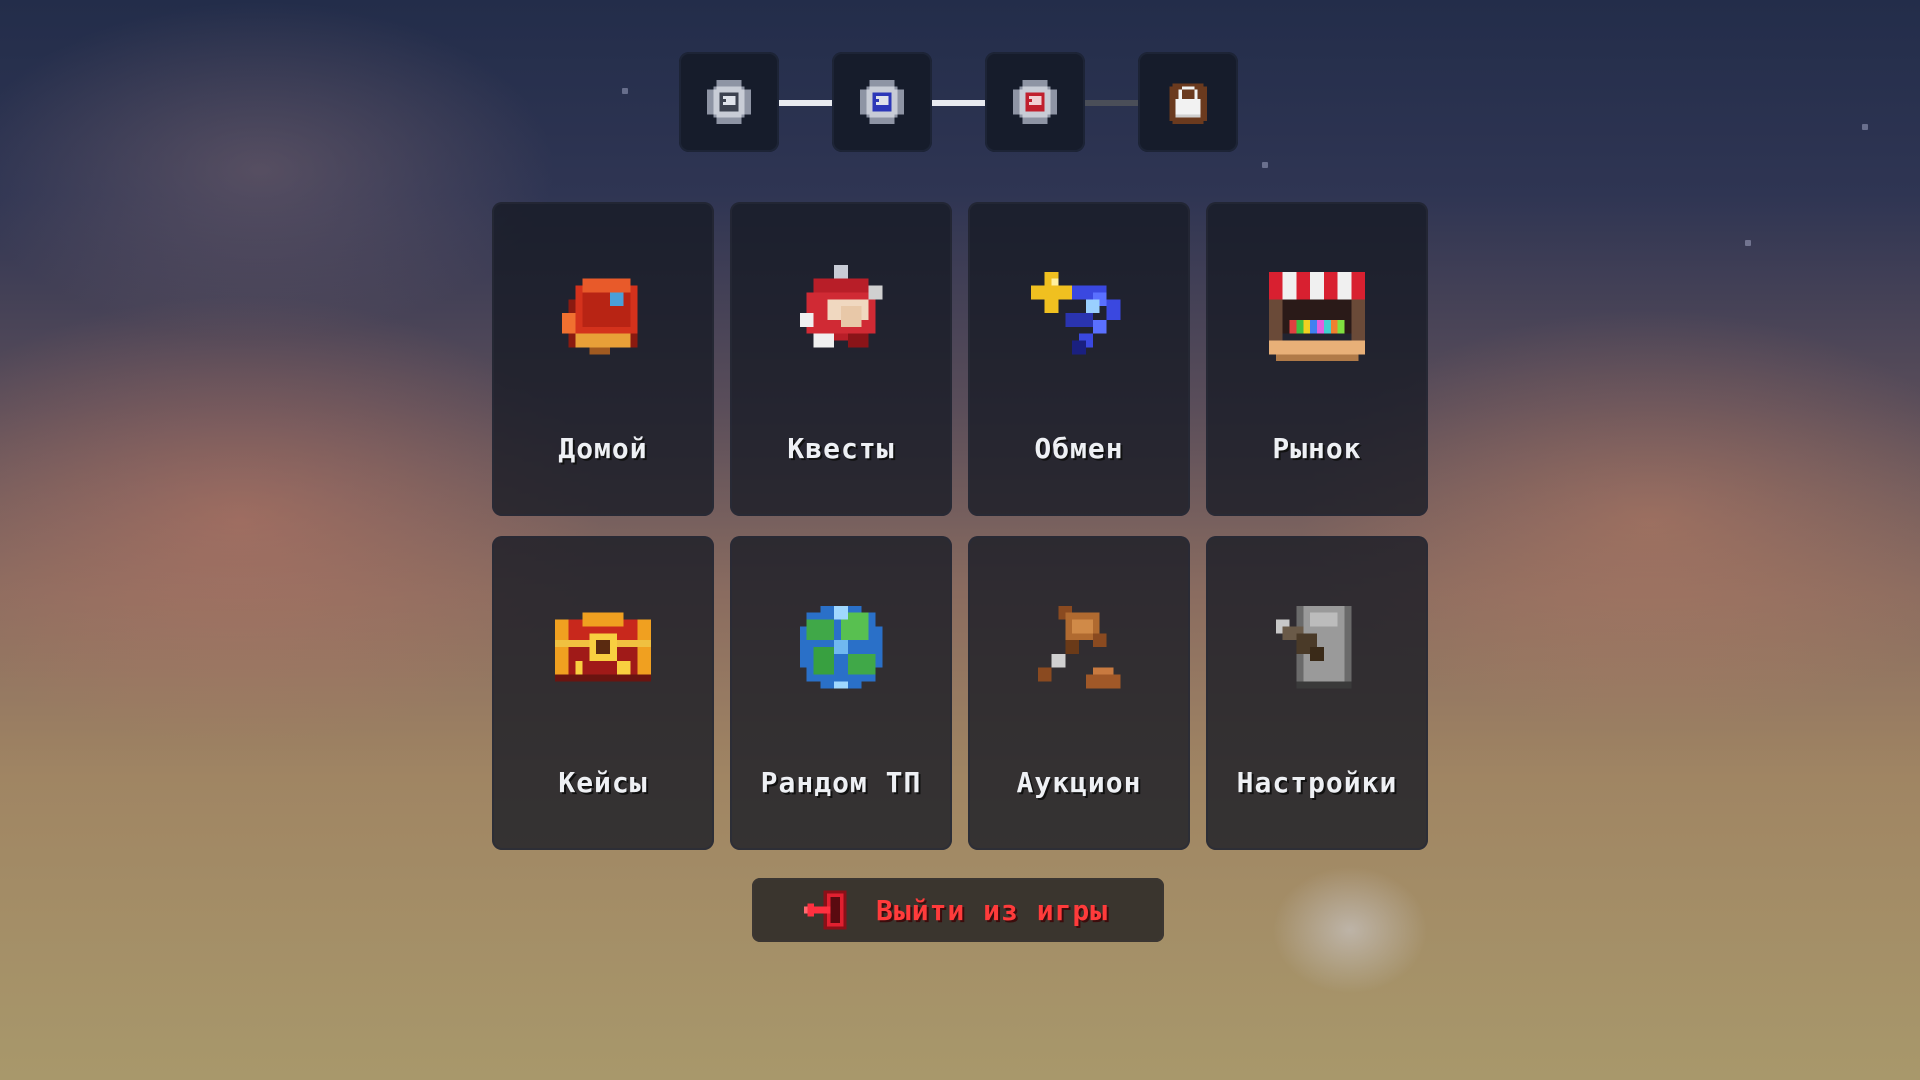  I want to click on rank-node-silver, so click(729, 102).